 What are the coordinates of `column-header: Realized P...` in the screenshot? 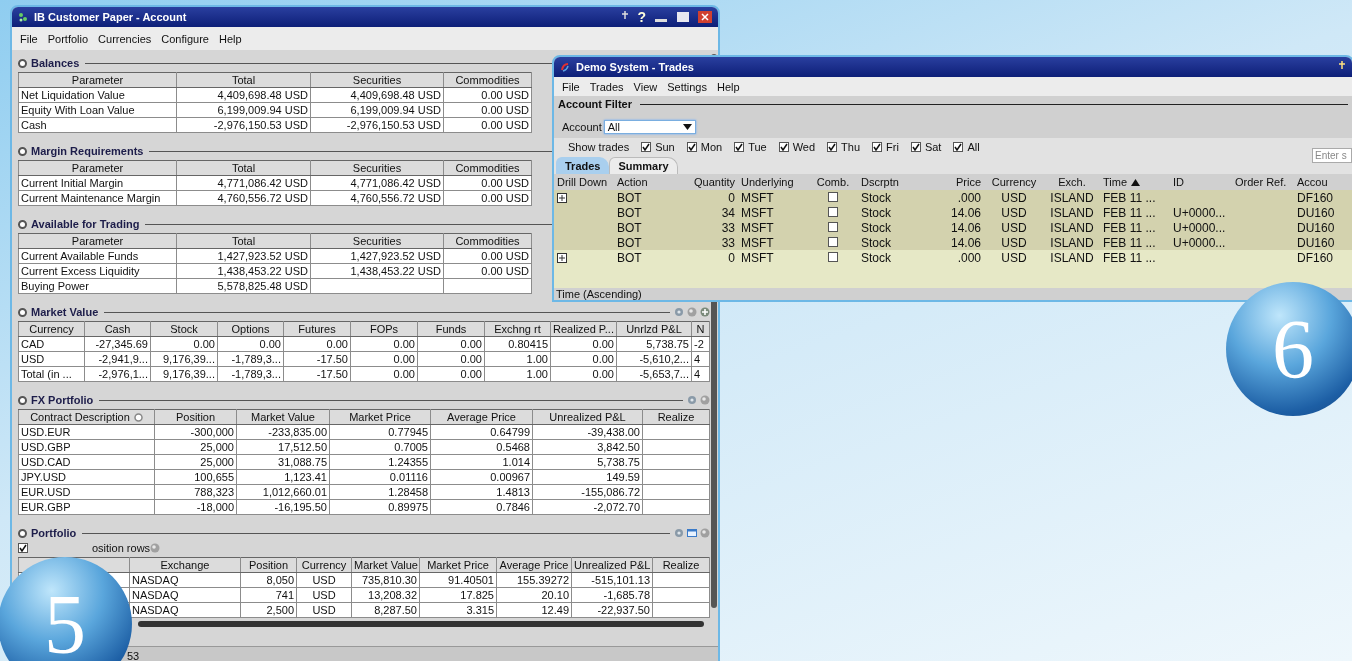 It's located at (583, 329).